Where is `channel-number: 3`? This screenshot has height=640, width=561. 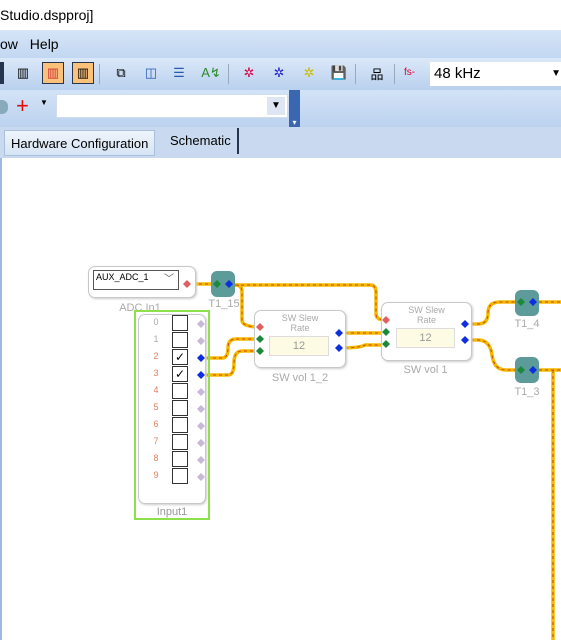 channel-number: 3 is located at coordinates (156, 373).